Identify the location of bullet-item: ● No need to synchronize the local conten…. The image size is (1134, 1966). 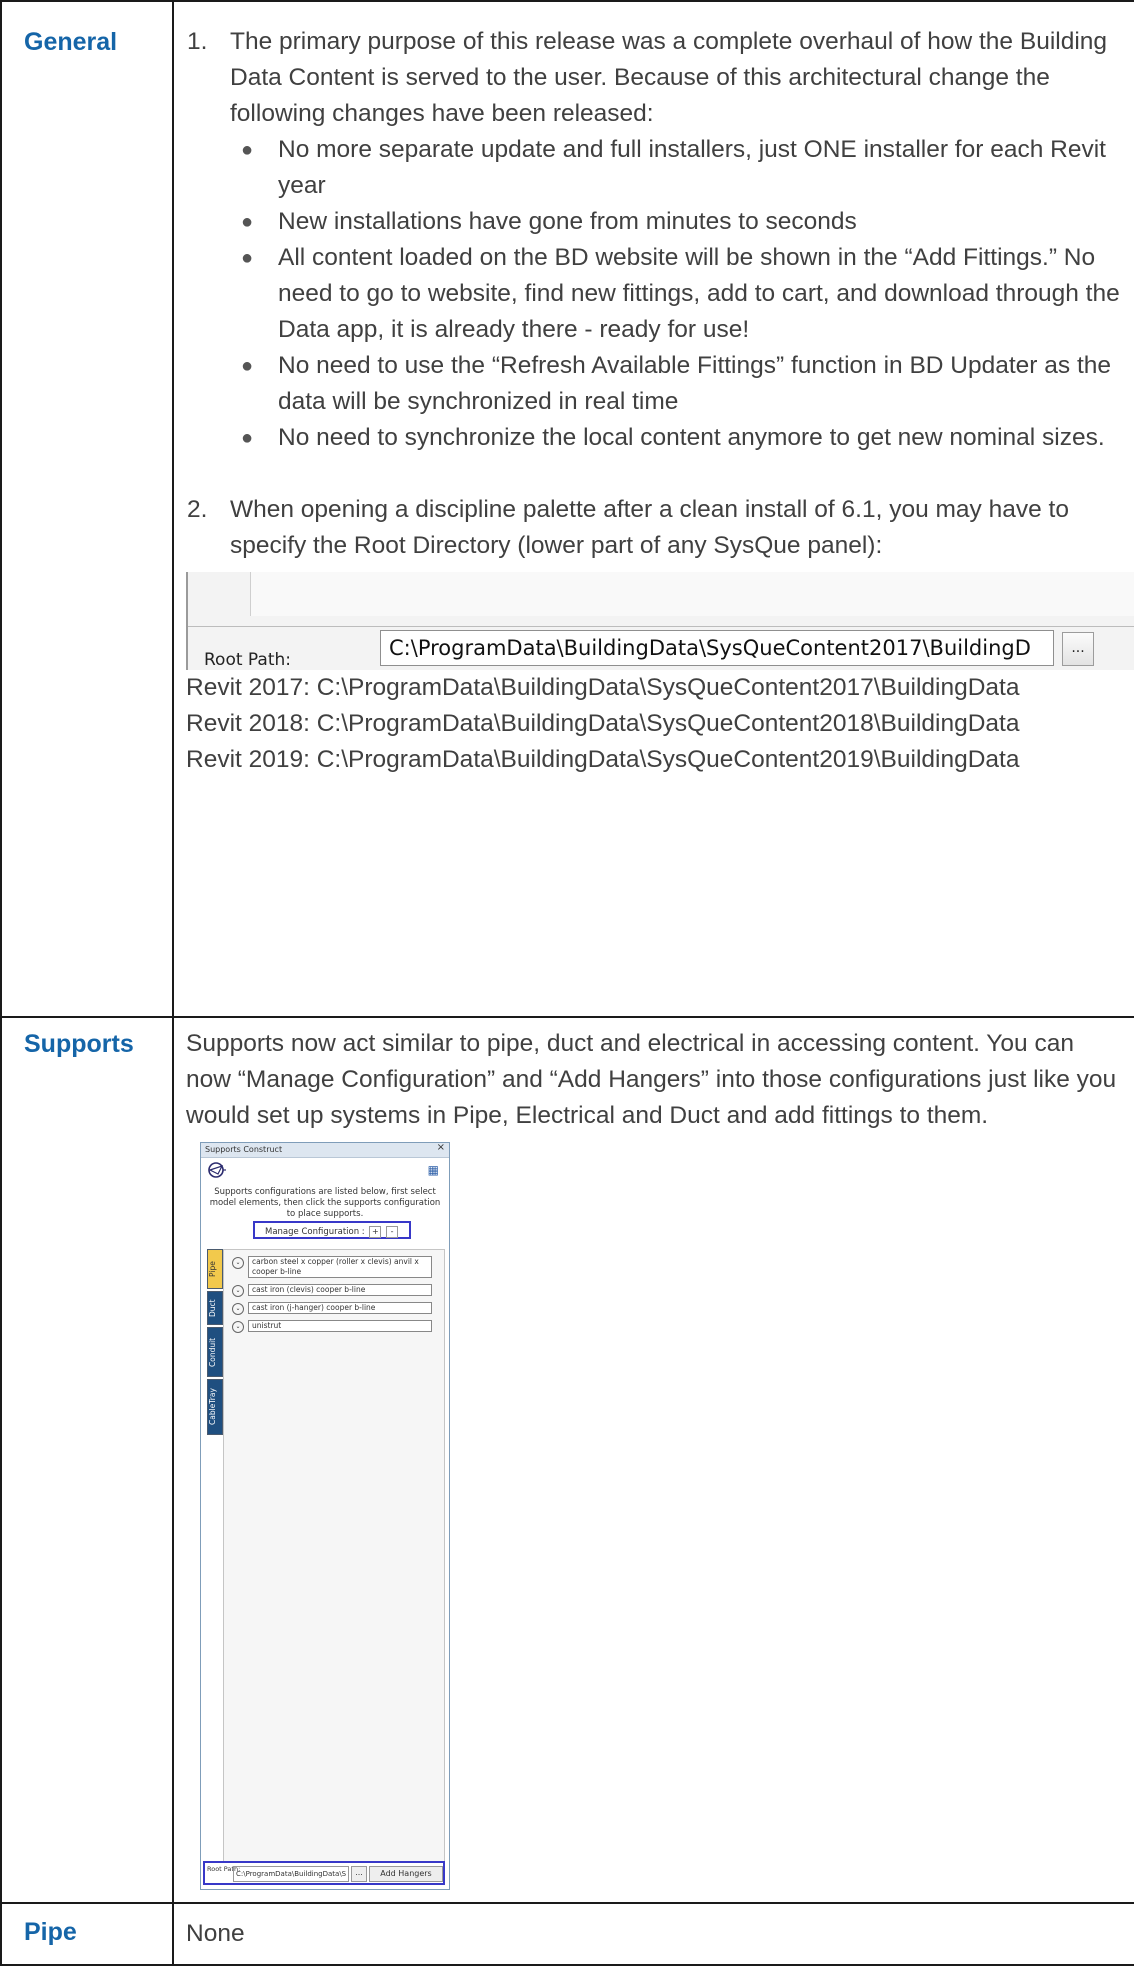
(677, 438).